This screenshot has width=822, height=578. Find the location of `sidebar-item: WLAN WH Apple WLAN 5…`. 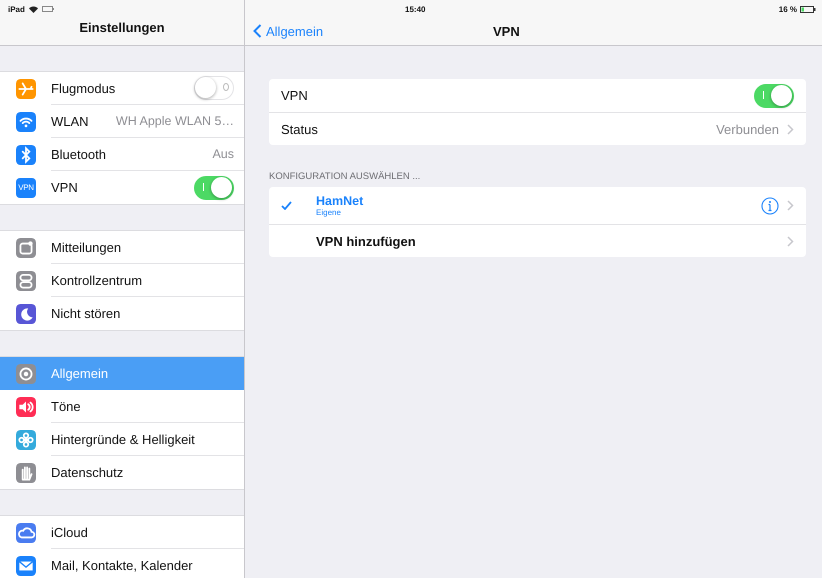

sidebar-item: WLAN WH Apple WLAN 5… is located at coordinates (122, 121).